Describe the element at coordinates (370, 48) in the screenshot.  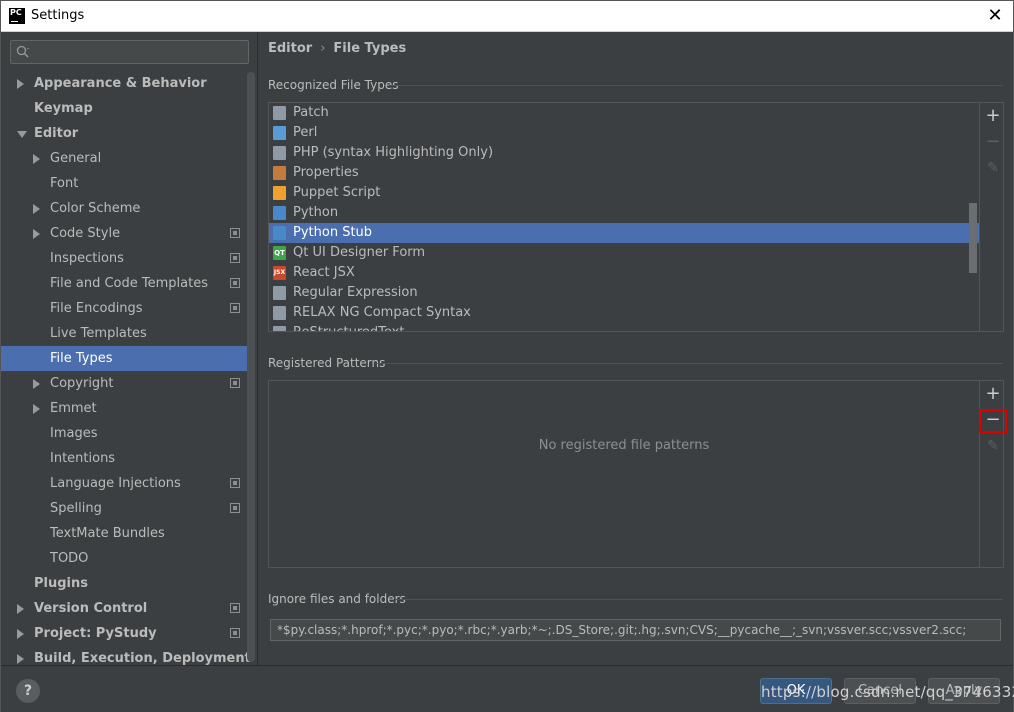
I see `breadcrumb-current: File Types` at that location.